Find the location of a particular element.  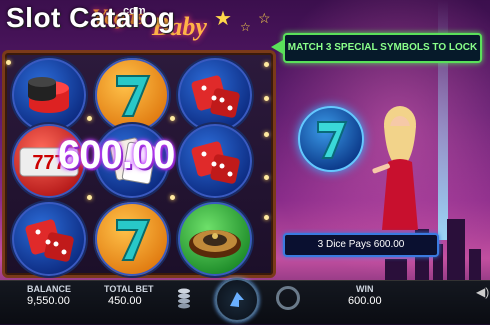

watermark: Slot Catalog is located at coordinates (91, 17).